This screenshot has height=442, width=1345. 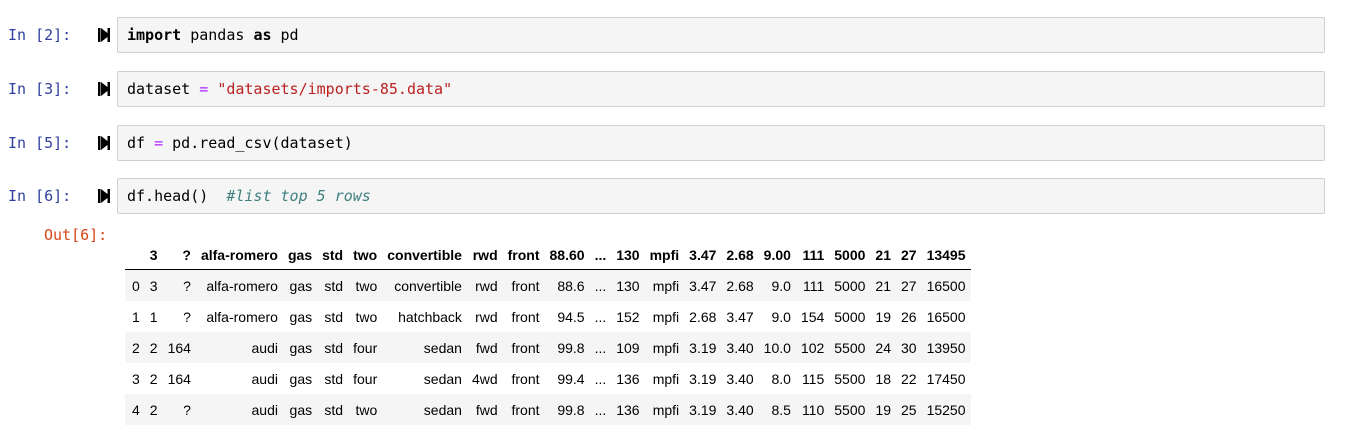 I want to click on column-header: two, so click(x=365, y=255).